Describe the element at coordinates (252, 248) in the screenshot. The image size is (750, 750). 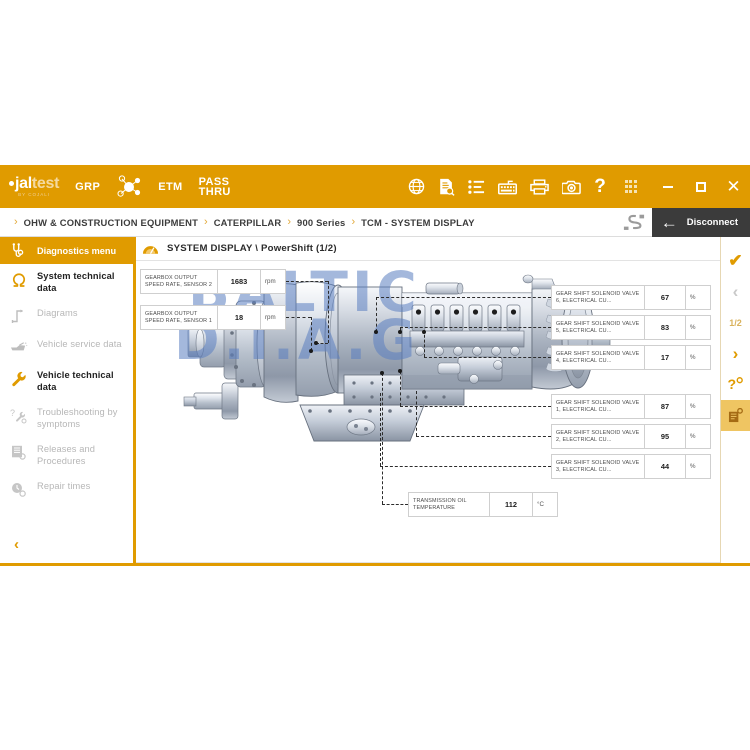
I see `page-title: SYSTEM DISPLAY \ PowerShift (1/2)` at that location.